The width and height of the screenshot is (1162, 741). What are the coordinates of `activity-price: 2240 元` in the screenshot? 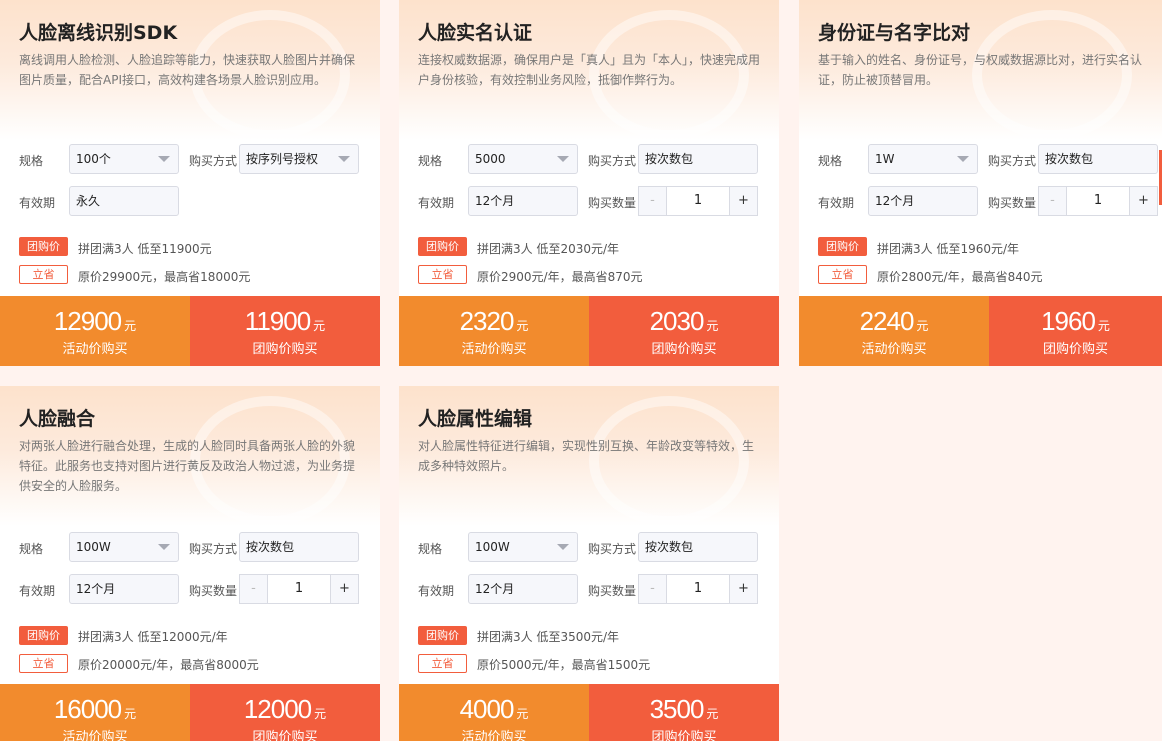 It's located at (894, 321).